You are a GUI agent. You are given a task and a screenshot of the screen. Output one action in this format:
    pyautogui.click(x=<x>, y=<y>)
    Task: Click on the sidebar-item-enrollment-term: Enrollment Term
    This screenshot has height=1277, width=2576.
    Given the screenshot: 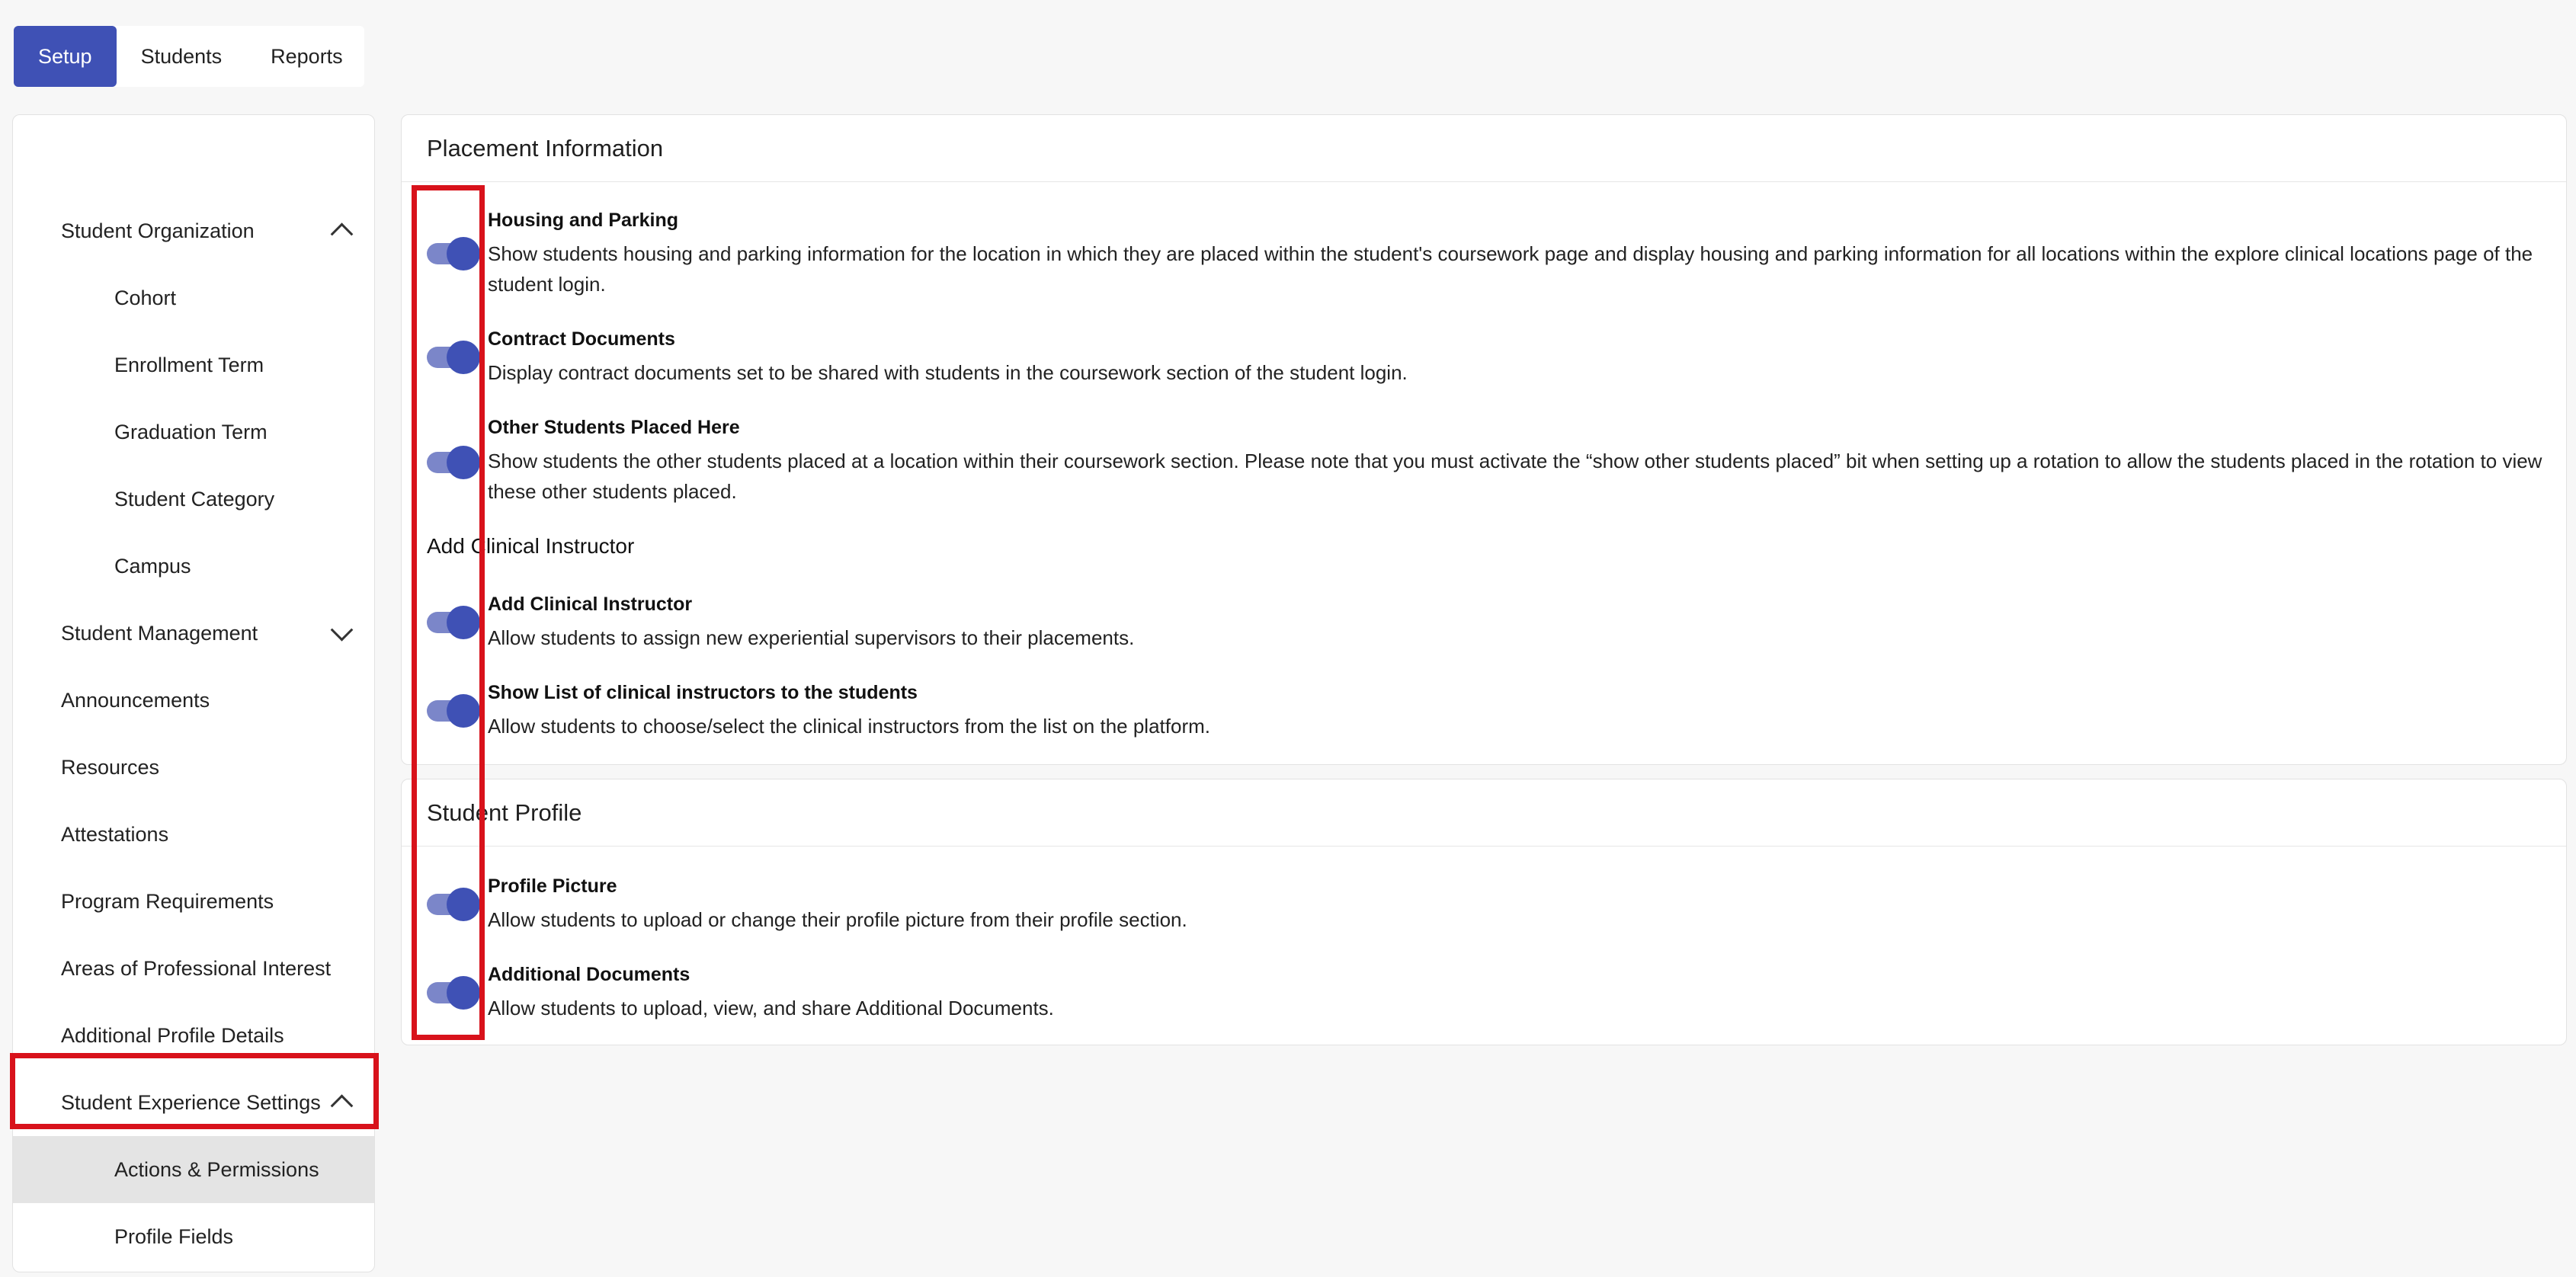 What is the action you would take?
    pyautogui.click(x=193, y=365)
    